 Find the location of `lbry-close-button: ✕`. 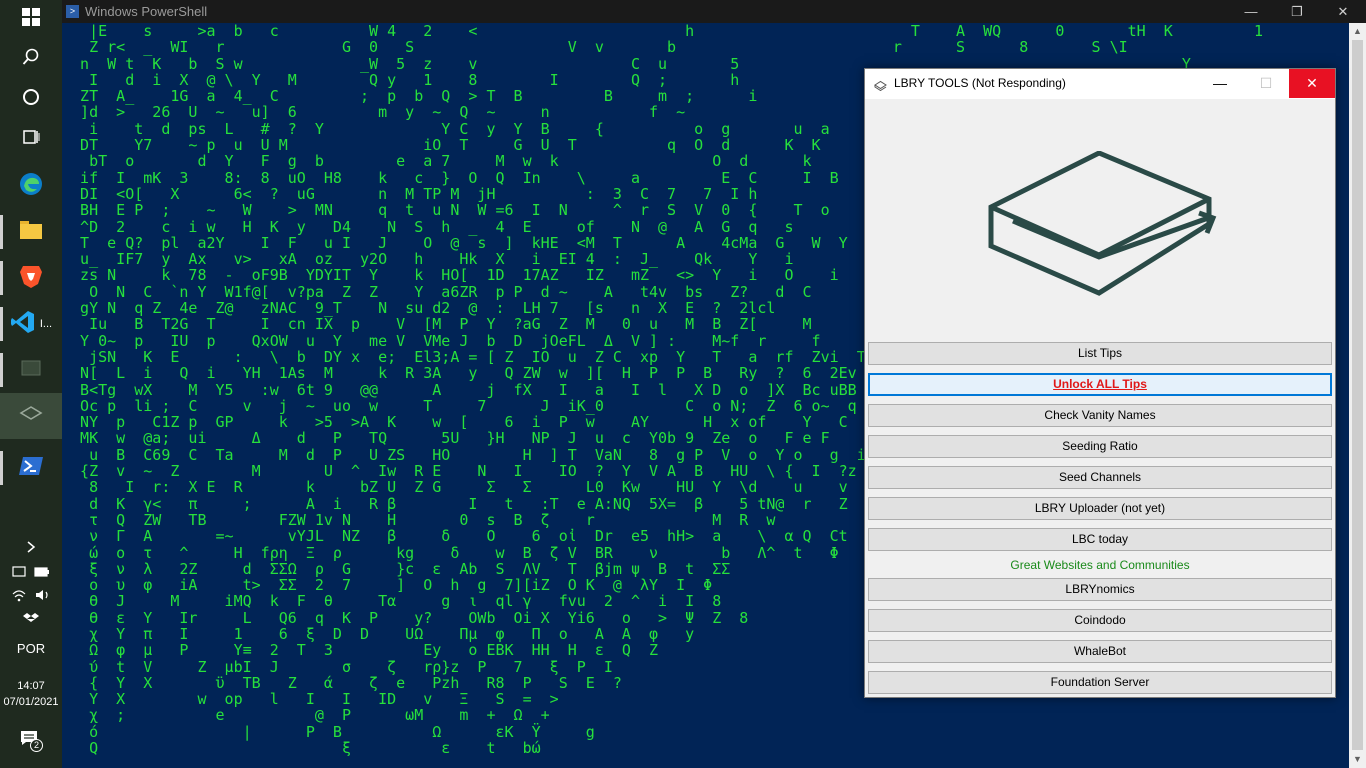

lbry-close-button: ✕ is located at coordinates (1312, 83).